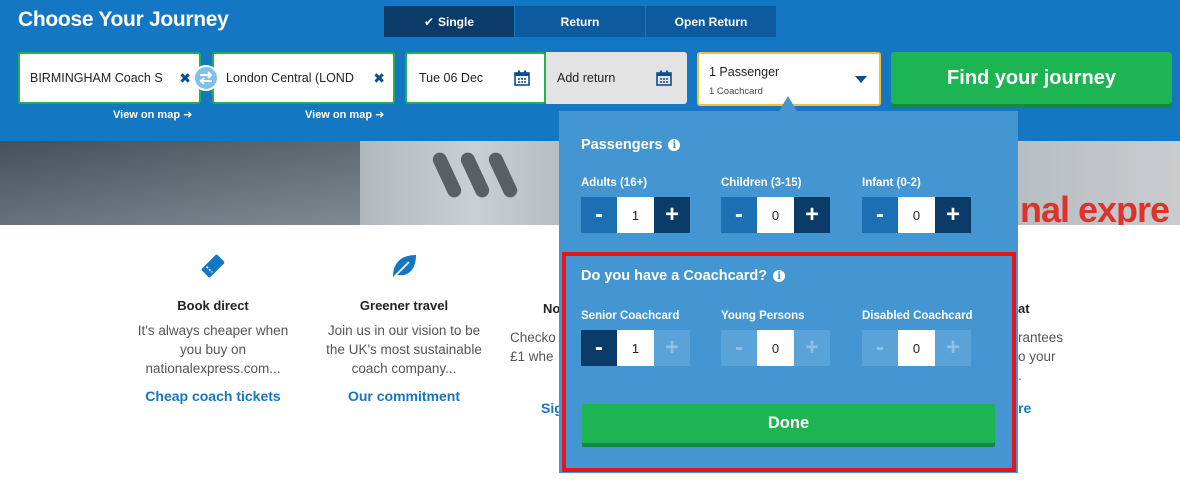 The height and width of the screenshot is (482, 1180). I want to click on done-button: Done, so click(788, 423).